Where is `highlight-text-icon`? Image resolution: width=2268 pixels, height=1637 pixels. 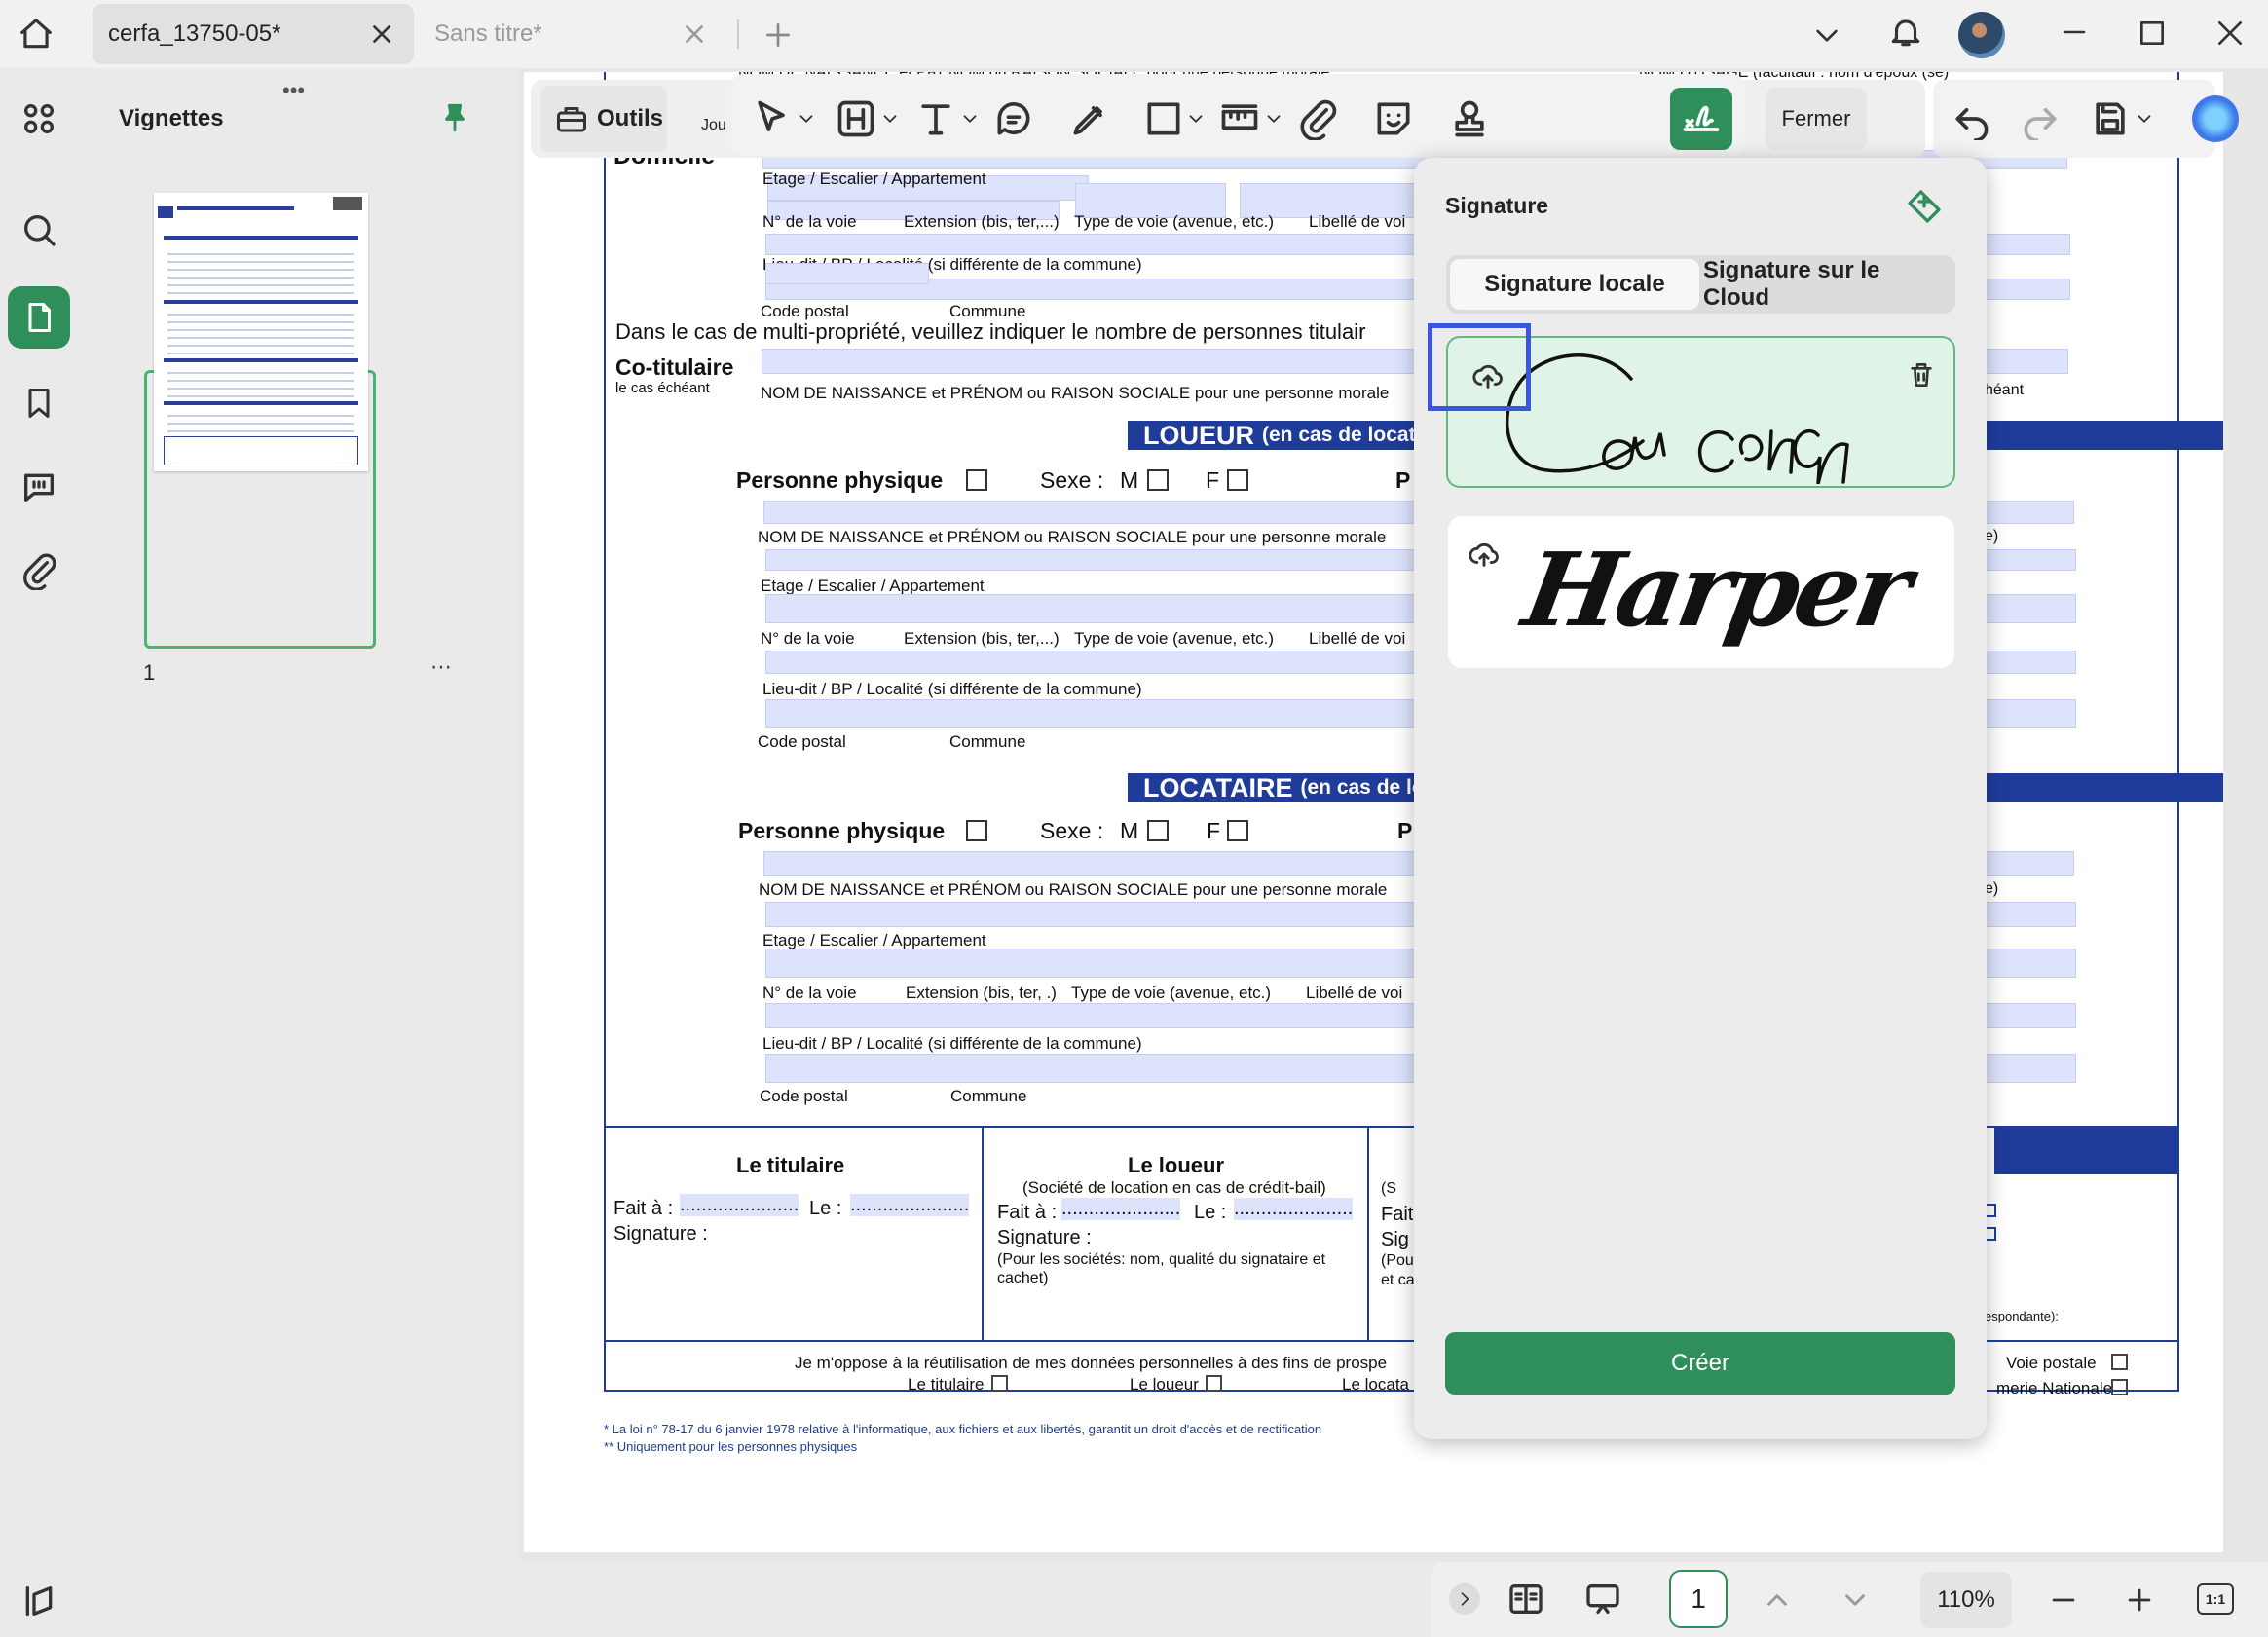
highlight-text-icon is located at coordinates (856, 119).